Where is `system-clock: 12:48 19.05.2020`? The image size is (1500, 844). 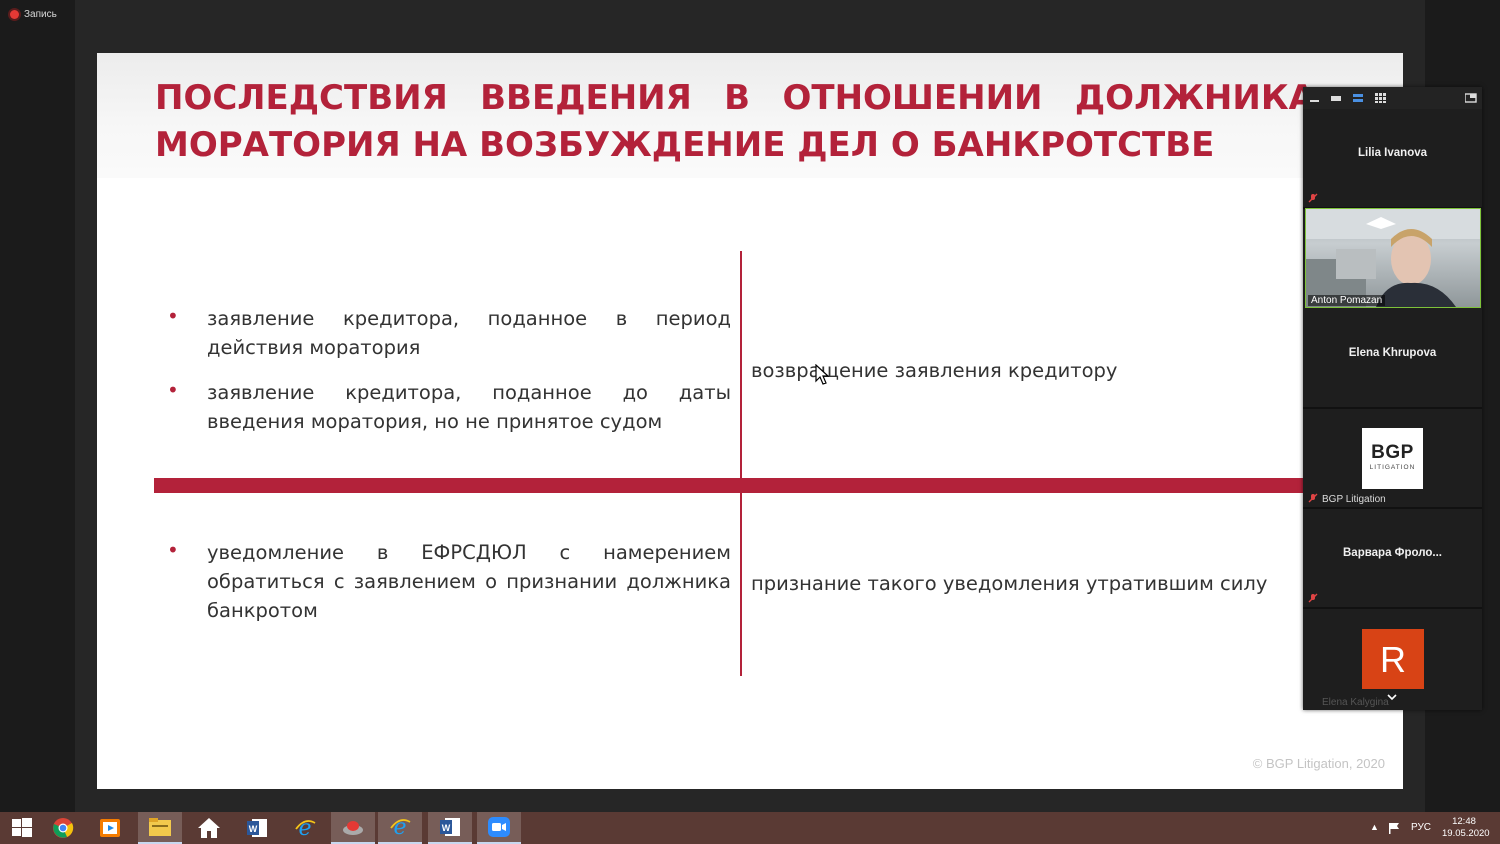 system-clock: 12:48 19.05.2020 is located at coordinates (1466, 828).